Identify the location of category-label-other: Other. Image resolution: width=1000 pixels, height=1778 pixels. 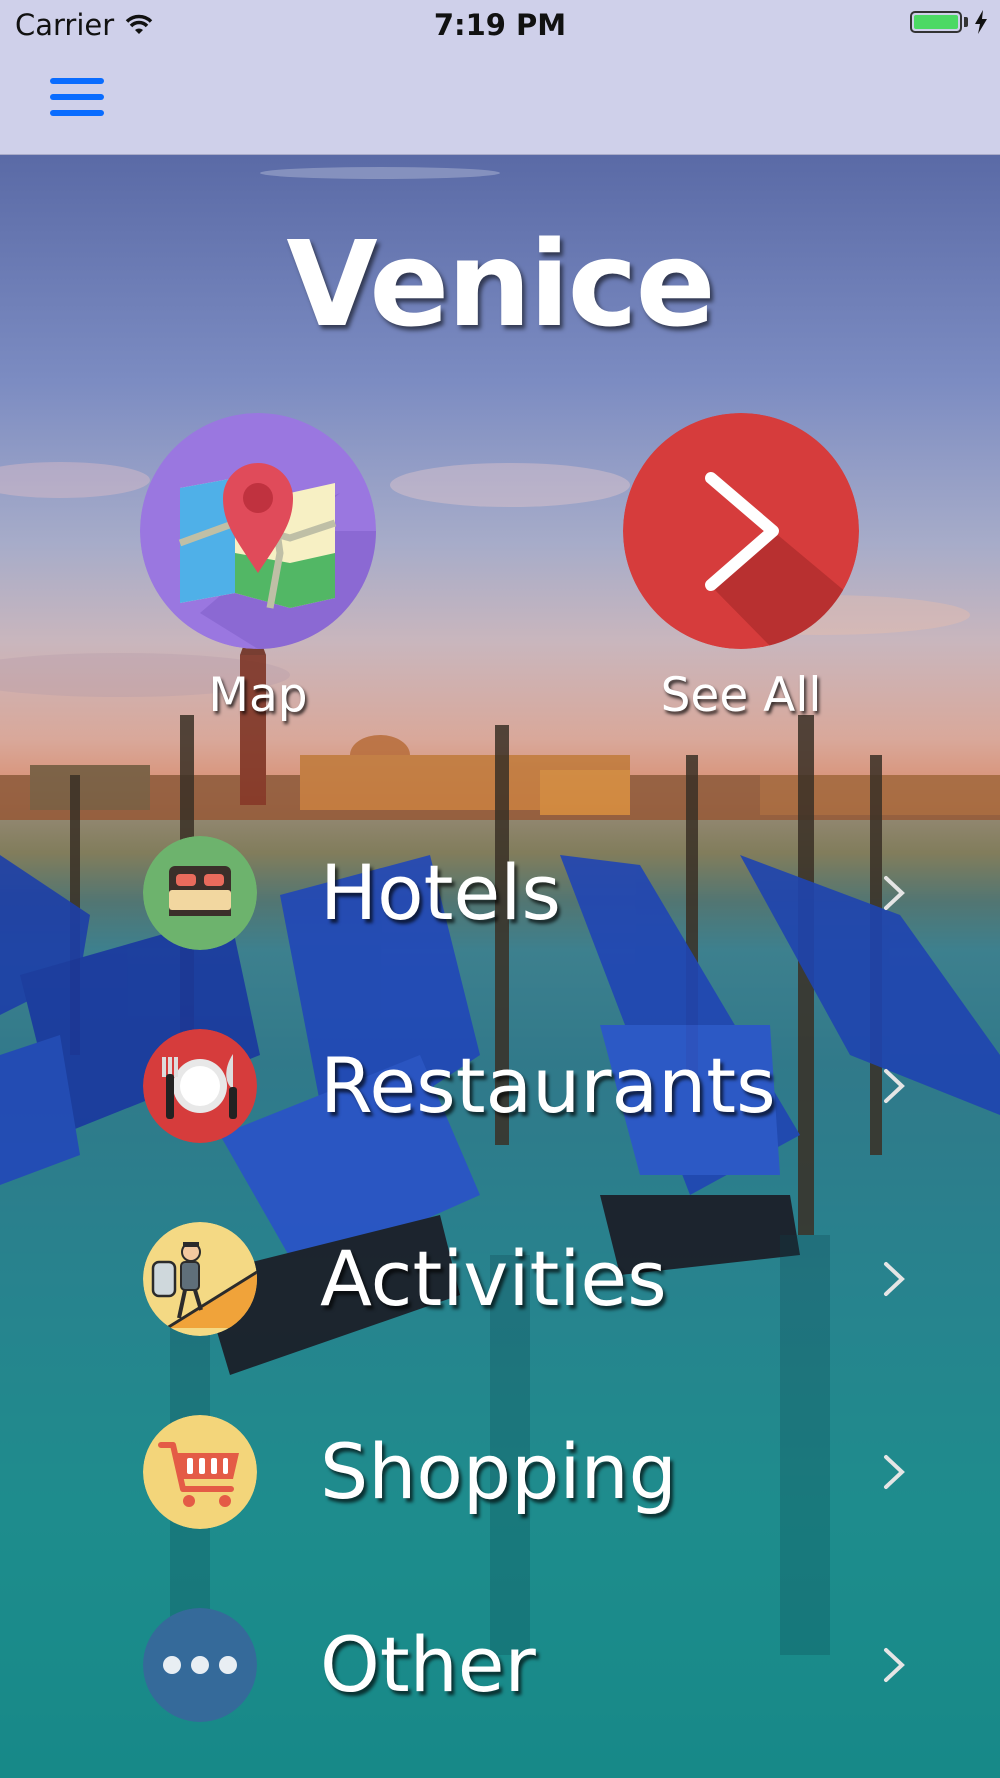
(428, 1664).